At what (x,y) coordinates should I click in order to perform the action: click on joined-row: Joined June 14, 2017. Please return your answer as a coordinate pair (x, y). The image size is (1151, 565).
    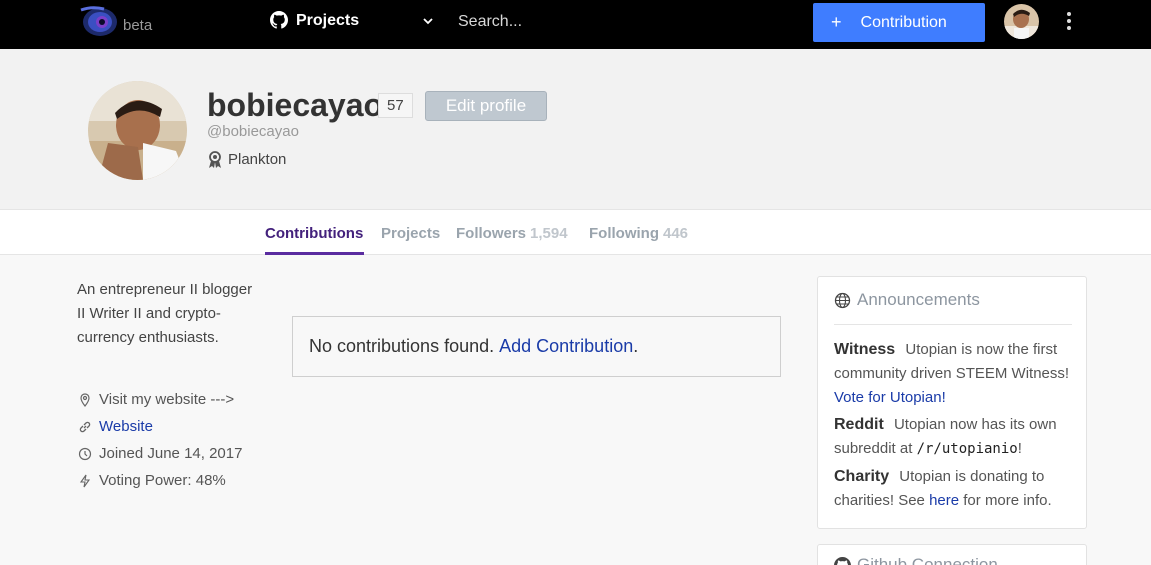
    Looking at the image, I should click on (160, 453).